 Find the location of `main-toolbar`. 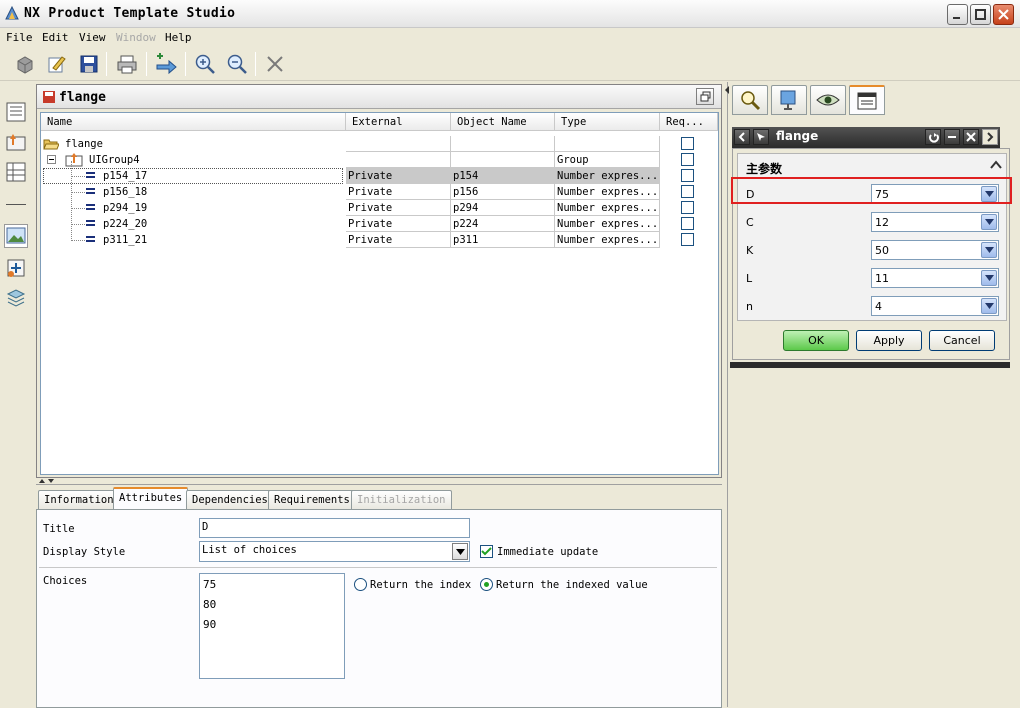

main-toolbar is located at coordinates (510, 64).